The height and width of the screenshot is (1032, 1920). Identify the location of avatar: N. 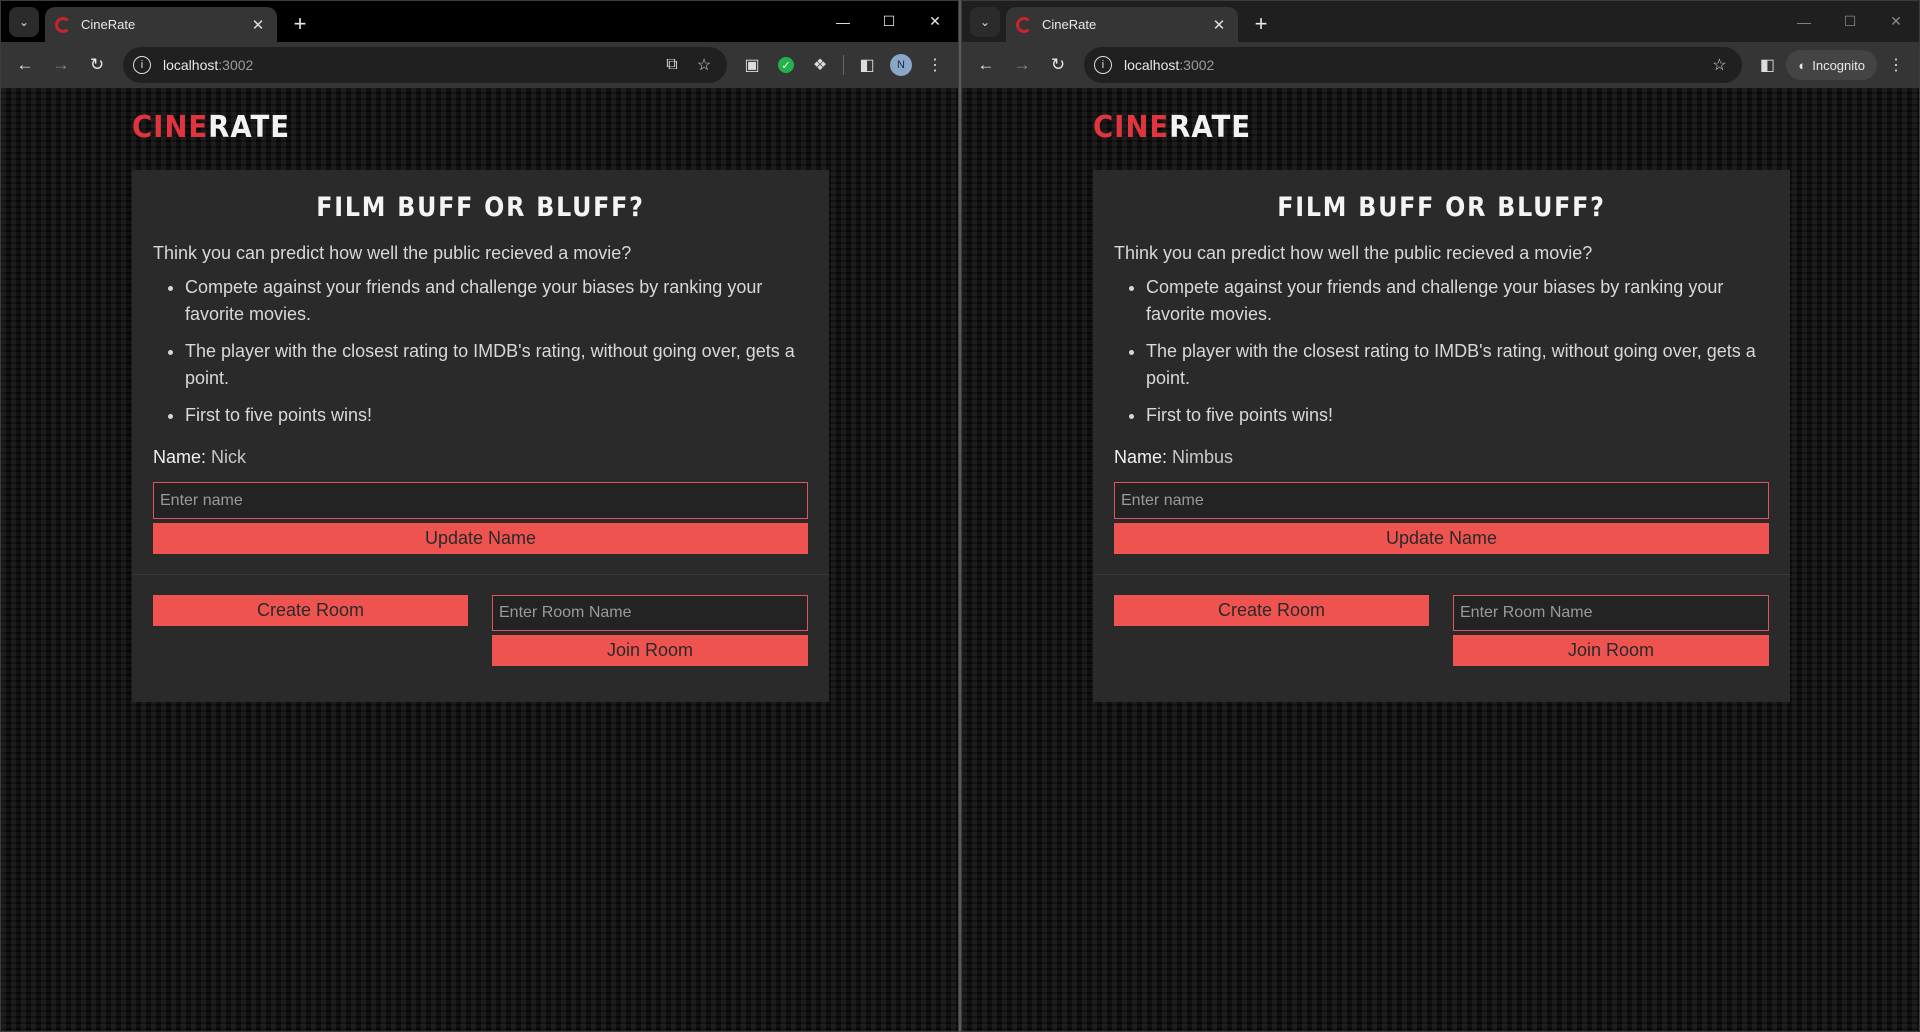
(901, 65).